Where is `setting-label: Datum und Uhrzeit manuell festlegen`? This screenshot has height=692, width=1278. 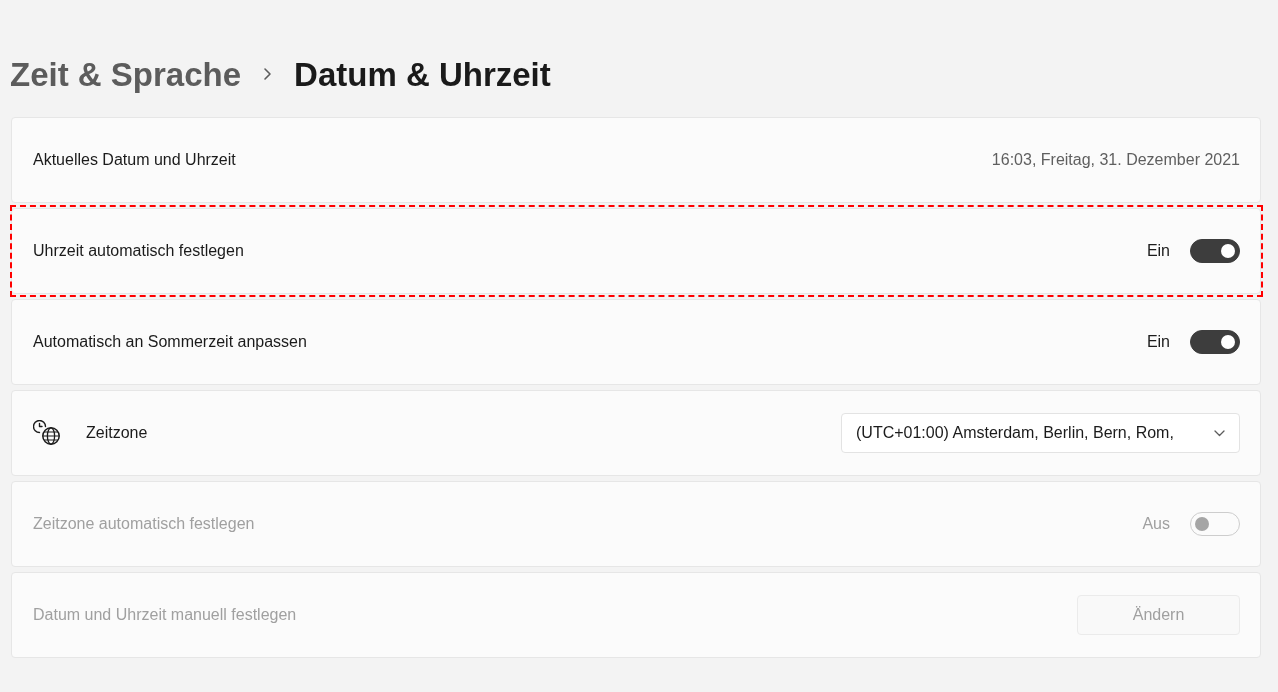 setting-label: Datum und Uhrzeit manuell festlegen is located at coordinates (165, 615).